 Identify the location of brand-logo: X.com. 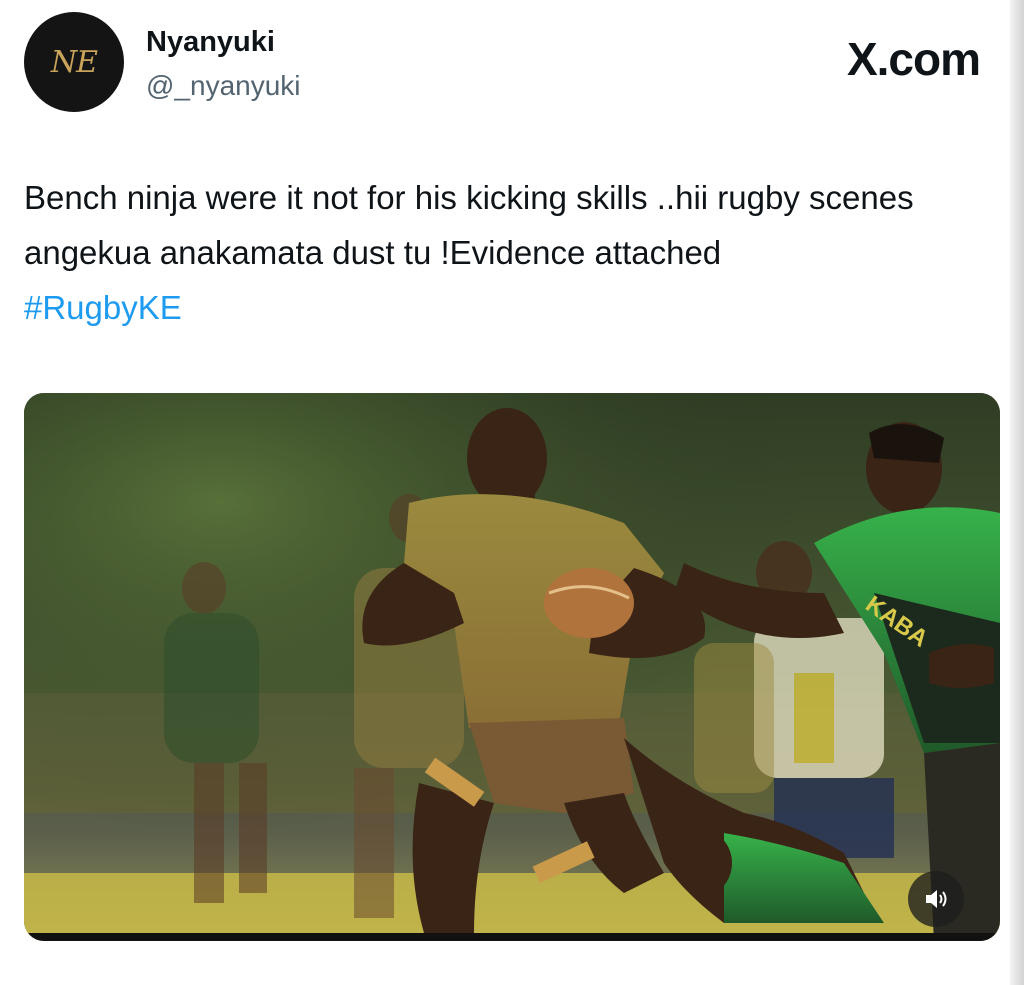
(913, 59).